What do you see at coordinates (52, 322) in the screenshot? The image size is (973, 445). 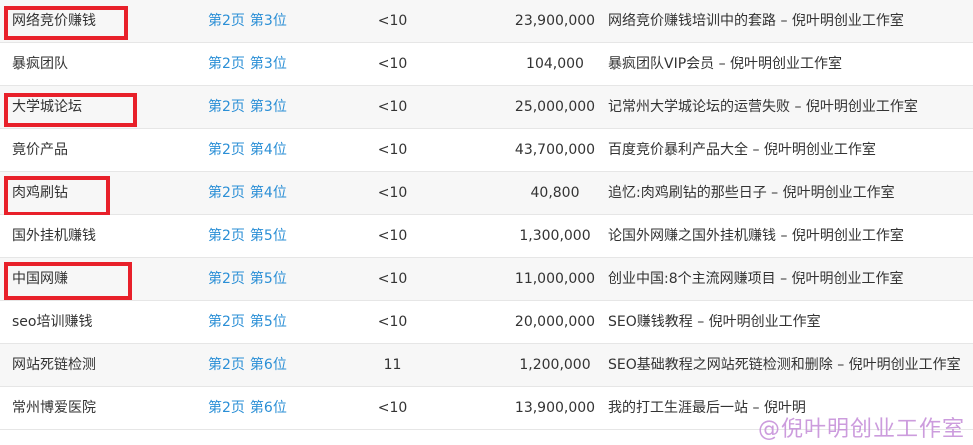 I see `keyword-cell: seo培训赚钱` at bounding box center [52, 322].